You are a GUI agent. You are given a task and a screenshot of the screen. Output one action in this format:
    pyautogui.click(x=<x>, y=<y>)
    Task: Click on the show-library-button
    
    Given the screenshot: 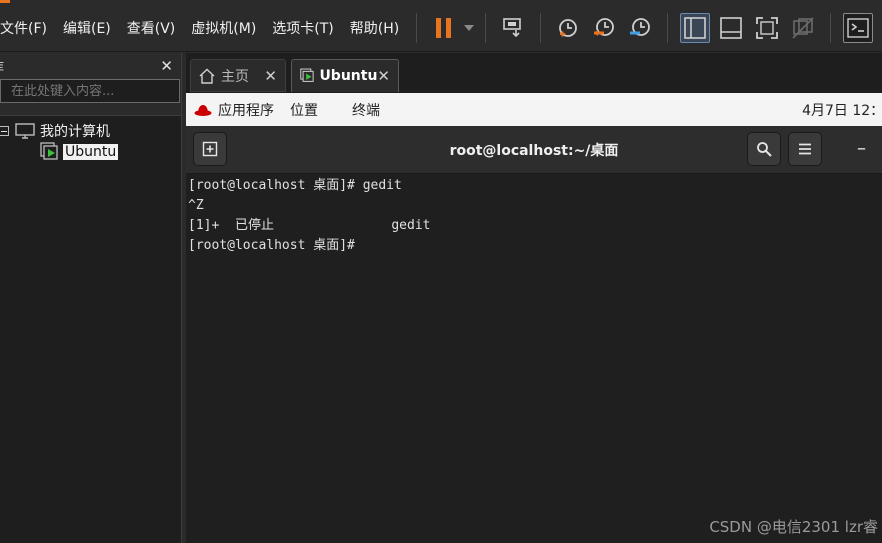 What is the action you would take?
    pyautogui.click(x=695, y=27)
    